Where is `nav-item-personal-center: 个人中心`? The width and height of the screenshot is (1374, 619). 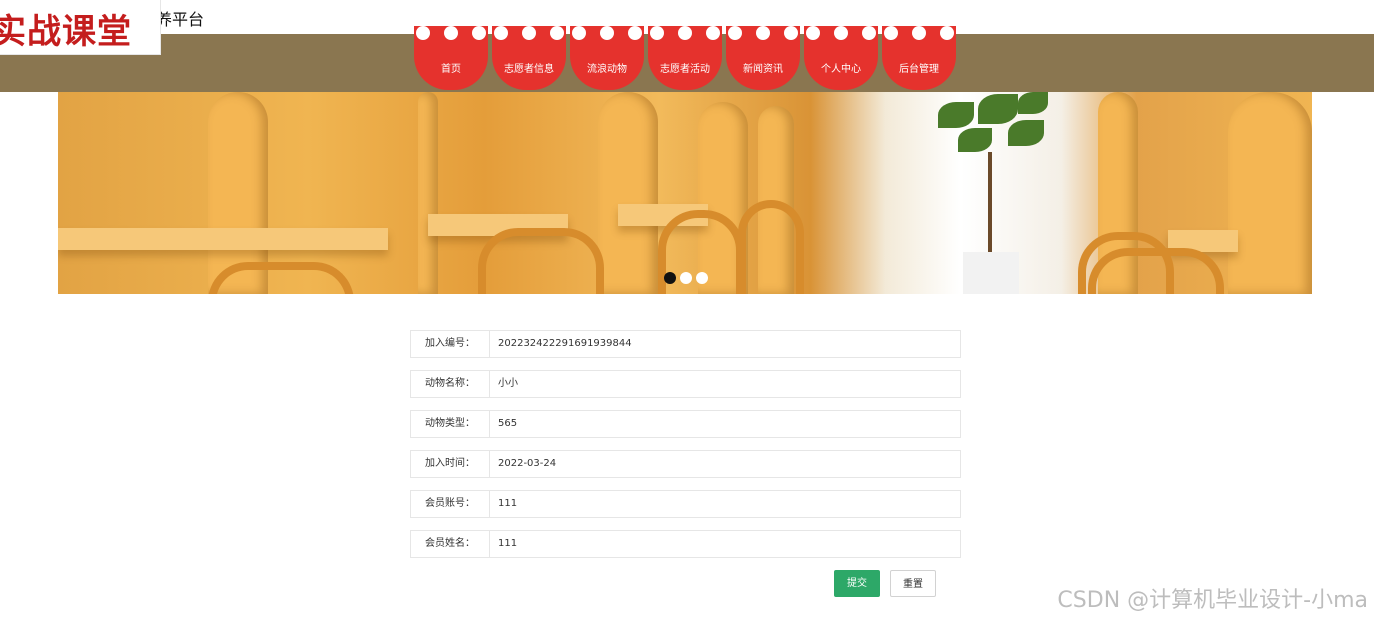 nav-item-personal-center: 个人中心 is located at coordinates (841, 58).